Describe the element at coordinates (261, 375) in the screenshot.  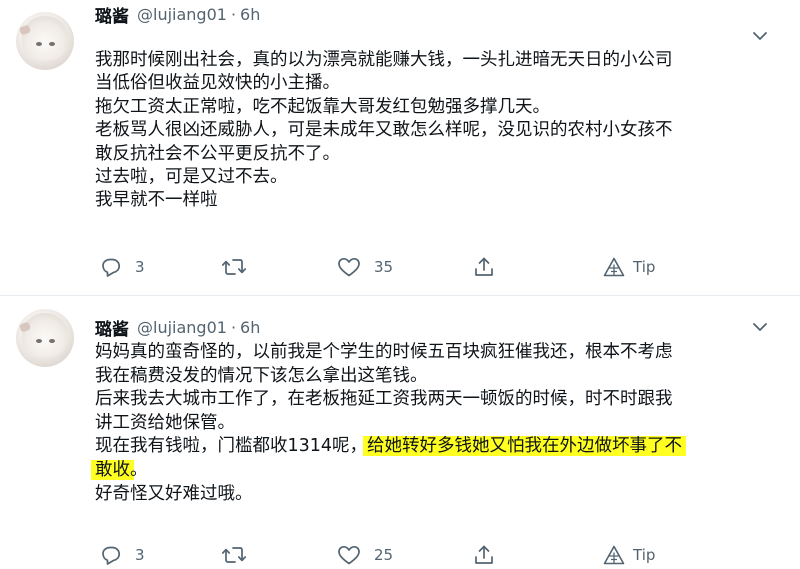
I see `tweet-line: 我在稿费没发的情况下该怎么拿出这笔钱。` at that location.